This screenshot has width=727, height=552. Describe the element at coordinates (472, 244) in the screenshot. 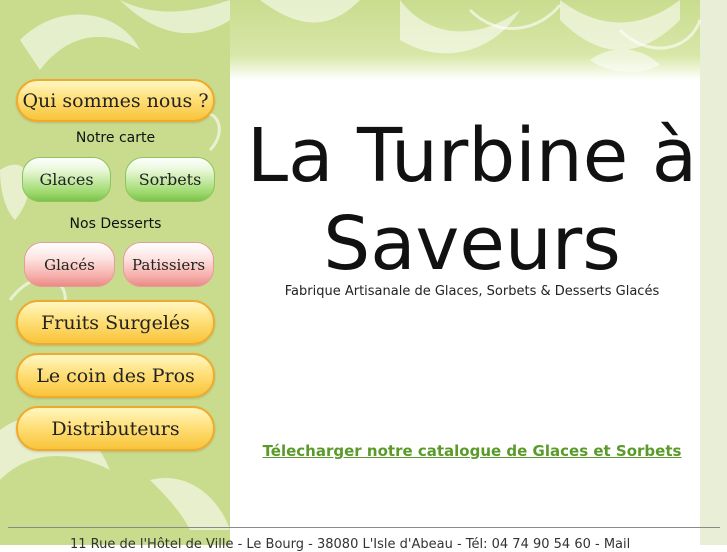

I see `site-title-line2: Saveurs` at that location.